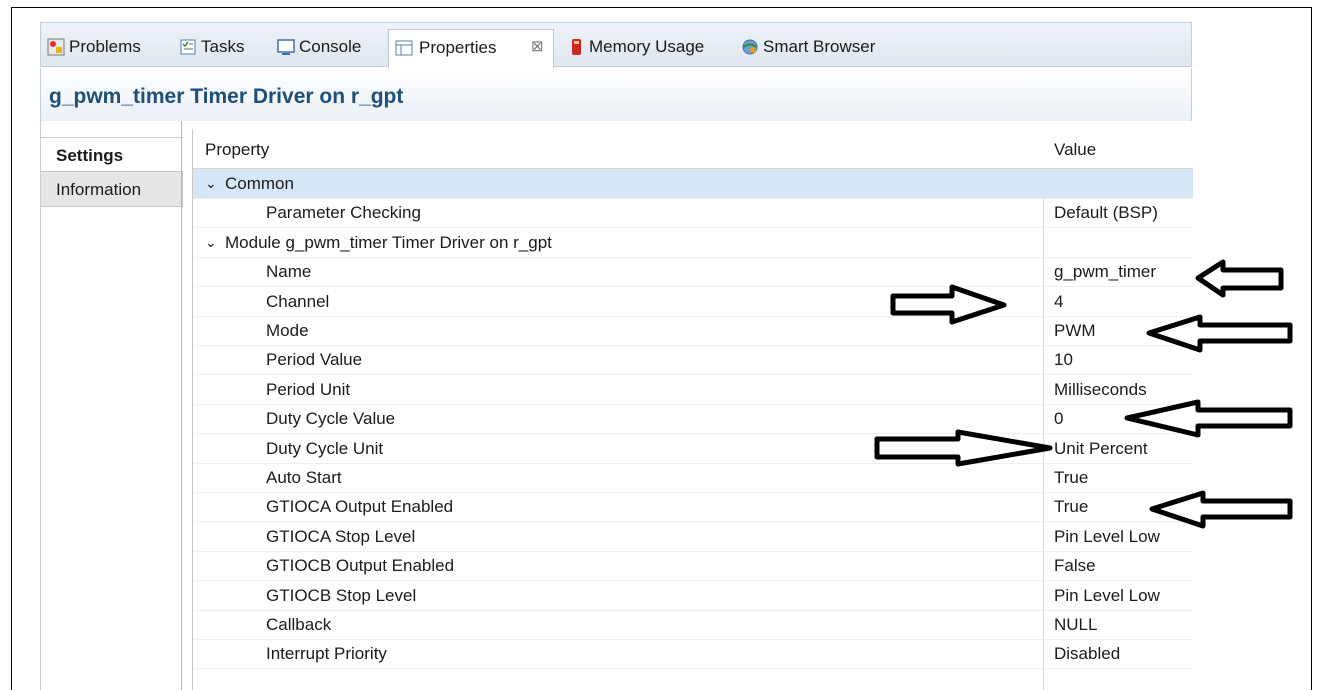 The image size is (1319, 690). Describe the element at coordinates (537, 47) in the screenshot. I see `close-icon: ⊠` at that location.